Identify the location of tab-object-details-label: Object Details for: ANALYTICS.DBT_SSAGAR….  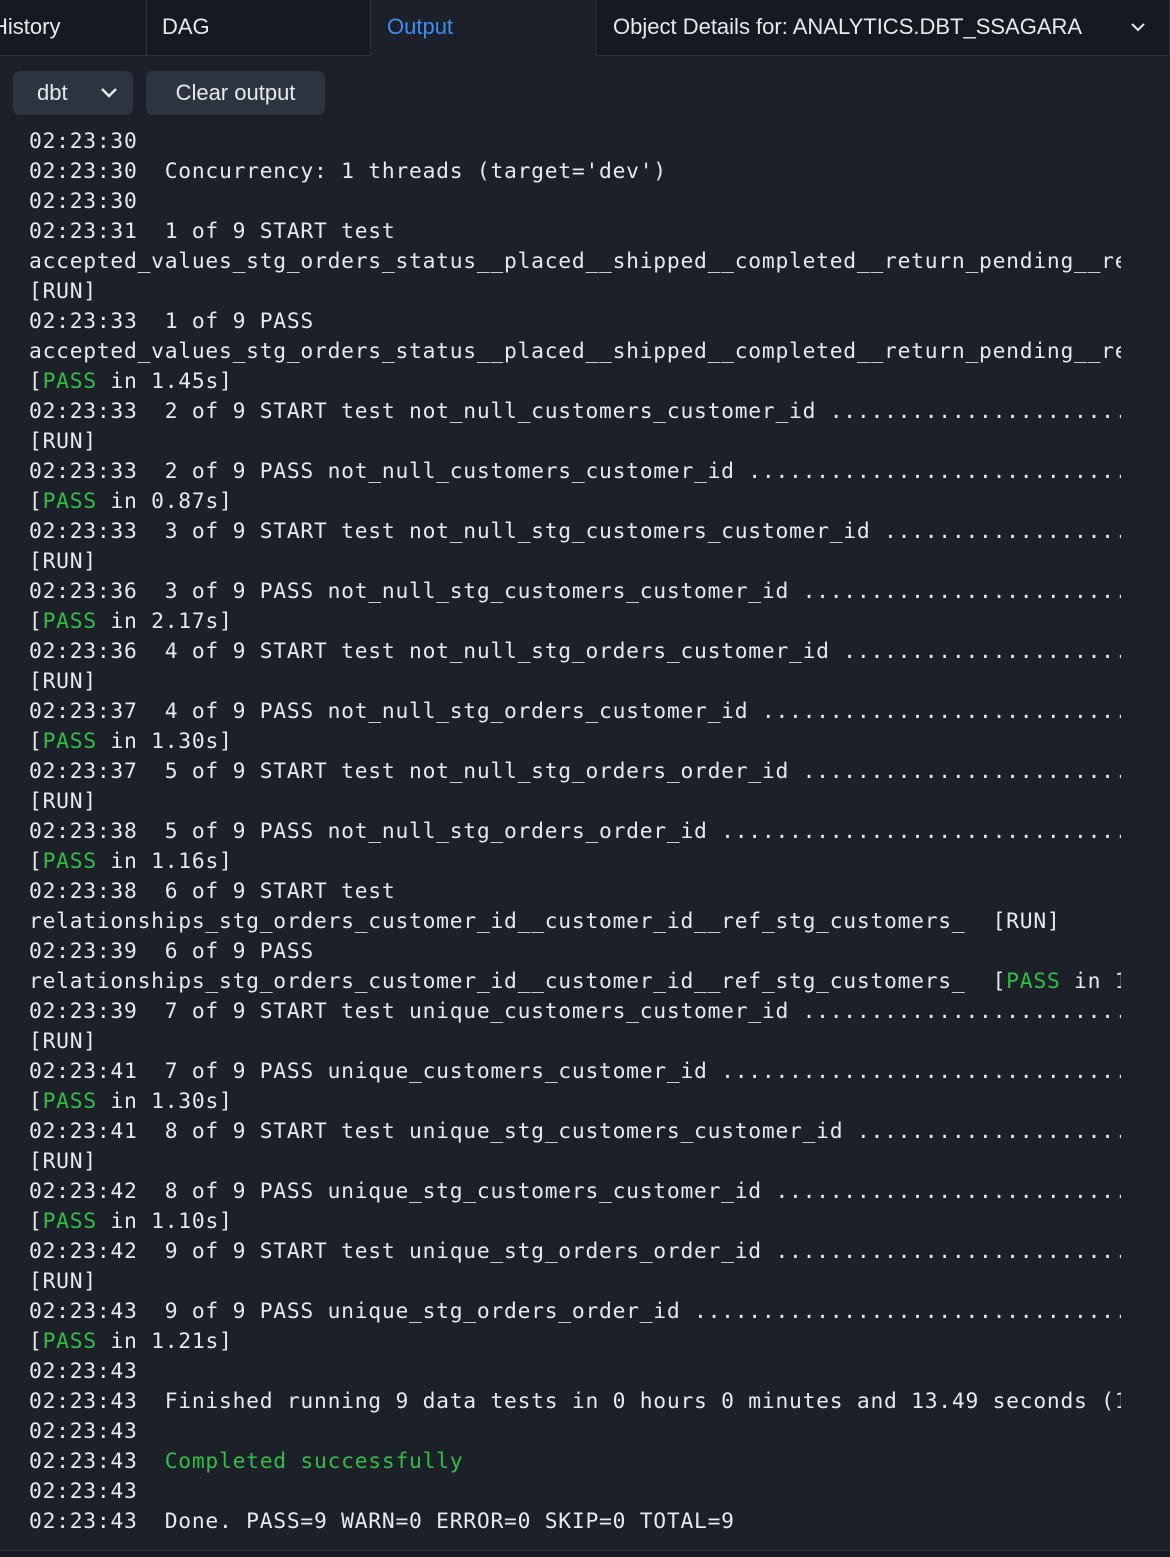
(848, 26).